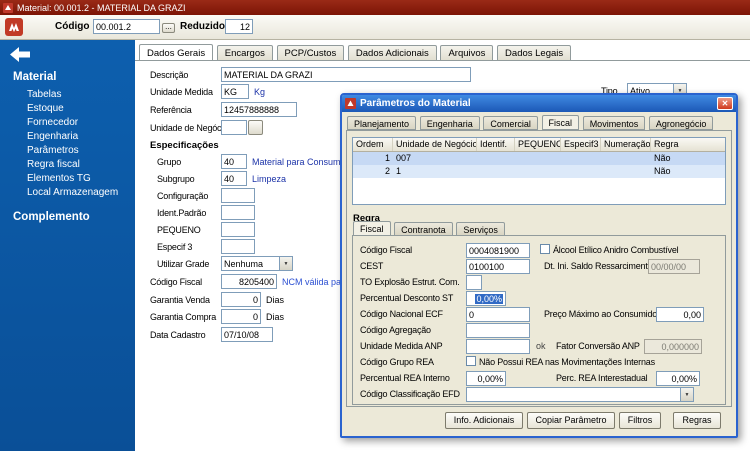  I want to click on close-icon: ✕, so click(725, 103).